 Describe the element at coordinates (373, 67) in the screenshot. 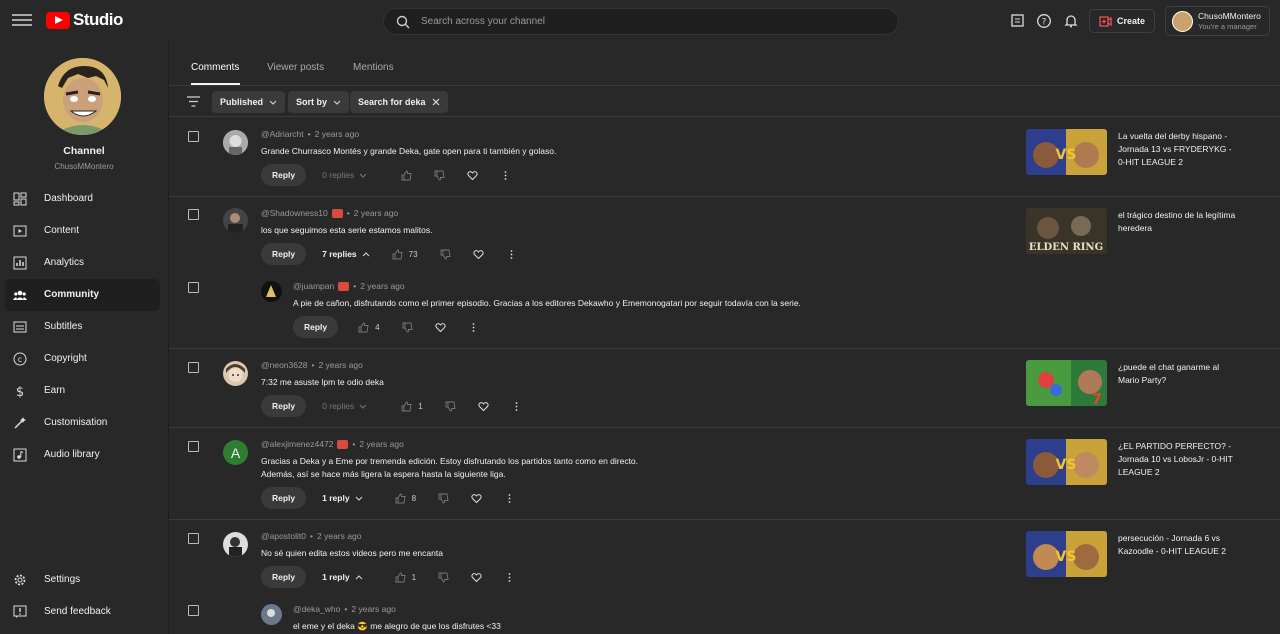

I see `tab-mentions: Mentions` at that location.